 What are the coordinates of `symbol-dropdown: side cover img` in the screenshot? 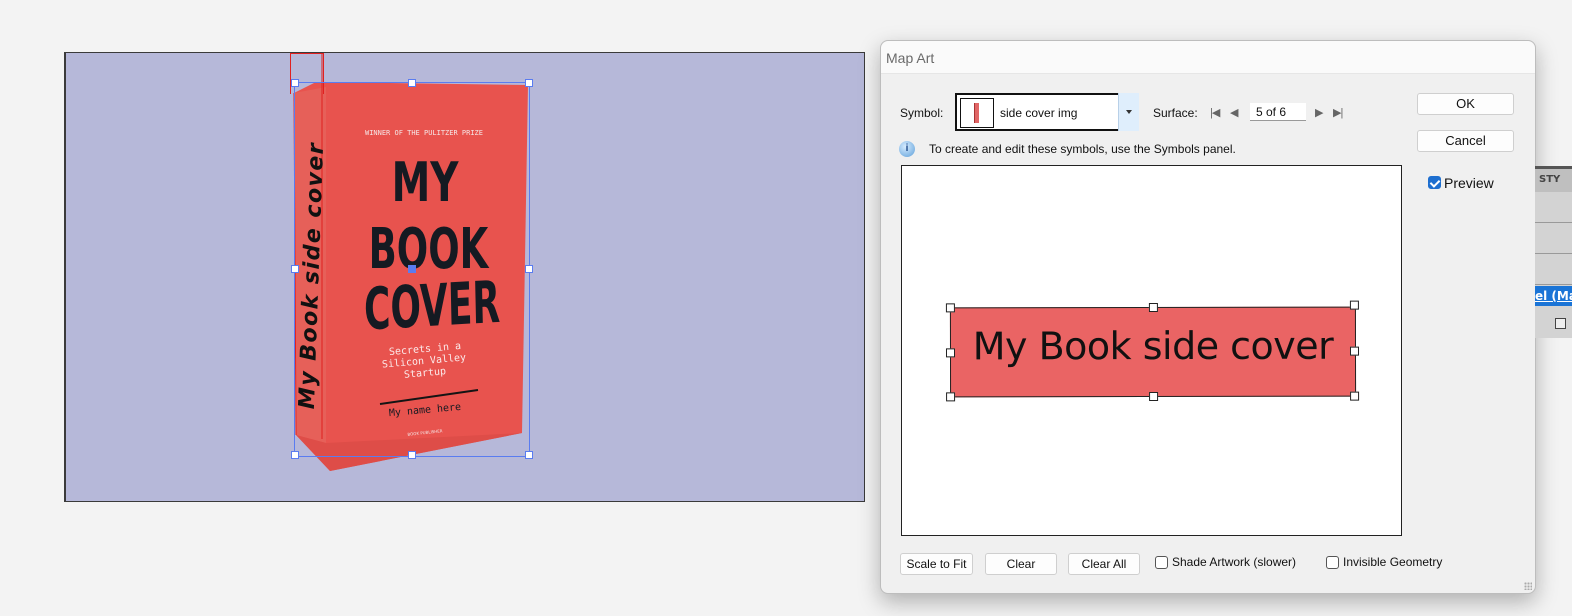 It's located at (1046, 112).